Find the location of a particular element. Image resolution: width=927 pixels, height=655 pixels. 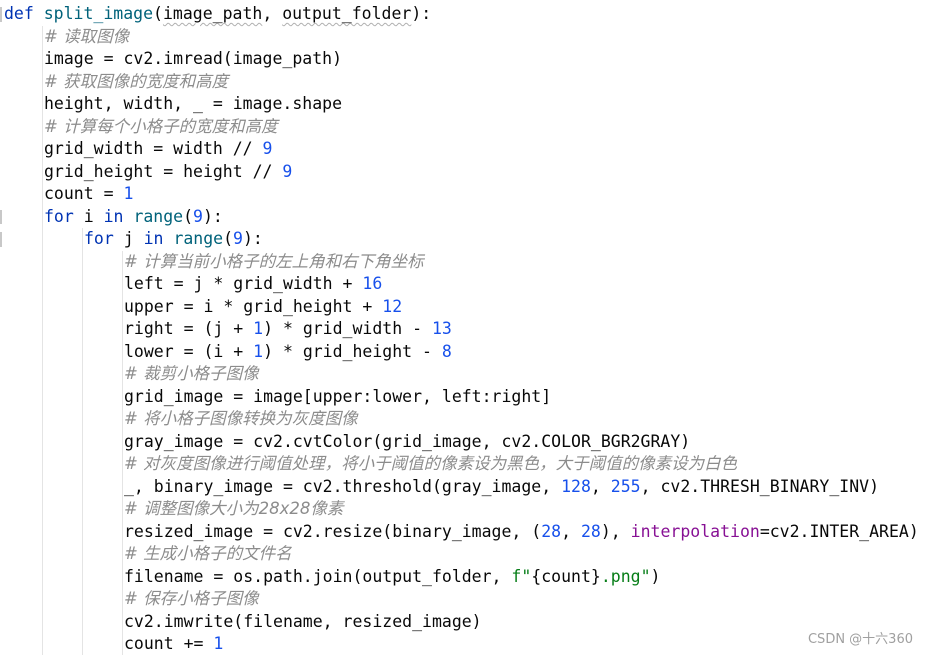

code-line: for i in range(9): is located at coordinates (133, 217).